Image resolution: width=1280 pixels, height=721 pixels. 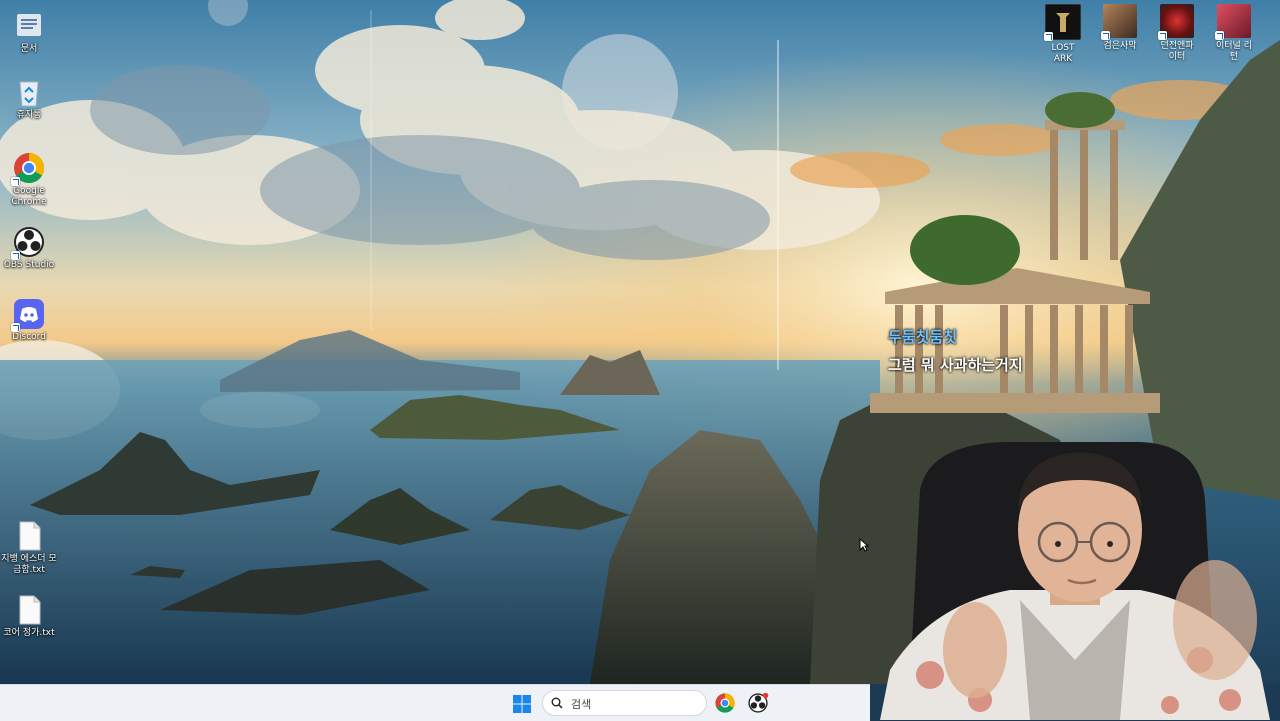 I want to click on mouse-cursor-icon, so click(x=864, y=546).